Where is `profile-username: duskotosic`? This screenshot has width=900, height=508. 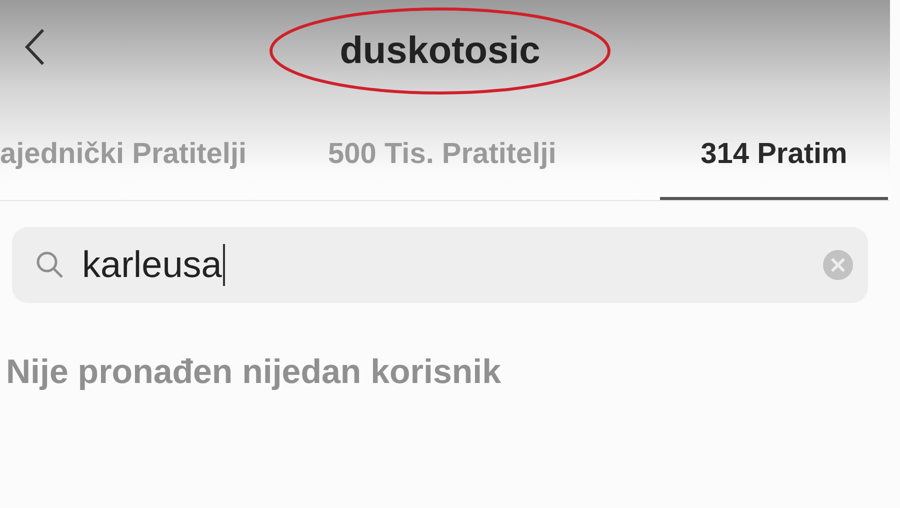 profile-username: duskotosic is located at coordinates (440, 51).